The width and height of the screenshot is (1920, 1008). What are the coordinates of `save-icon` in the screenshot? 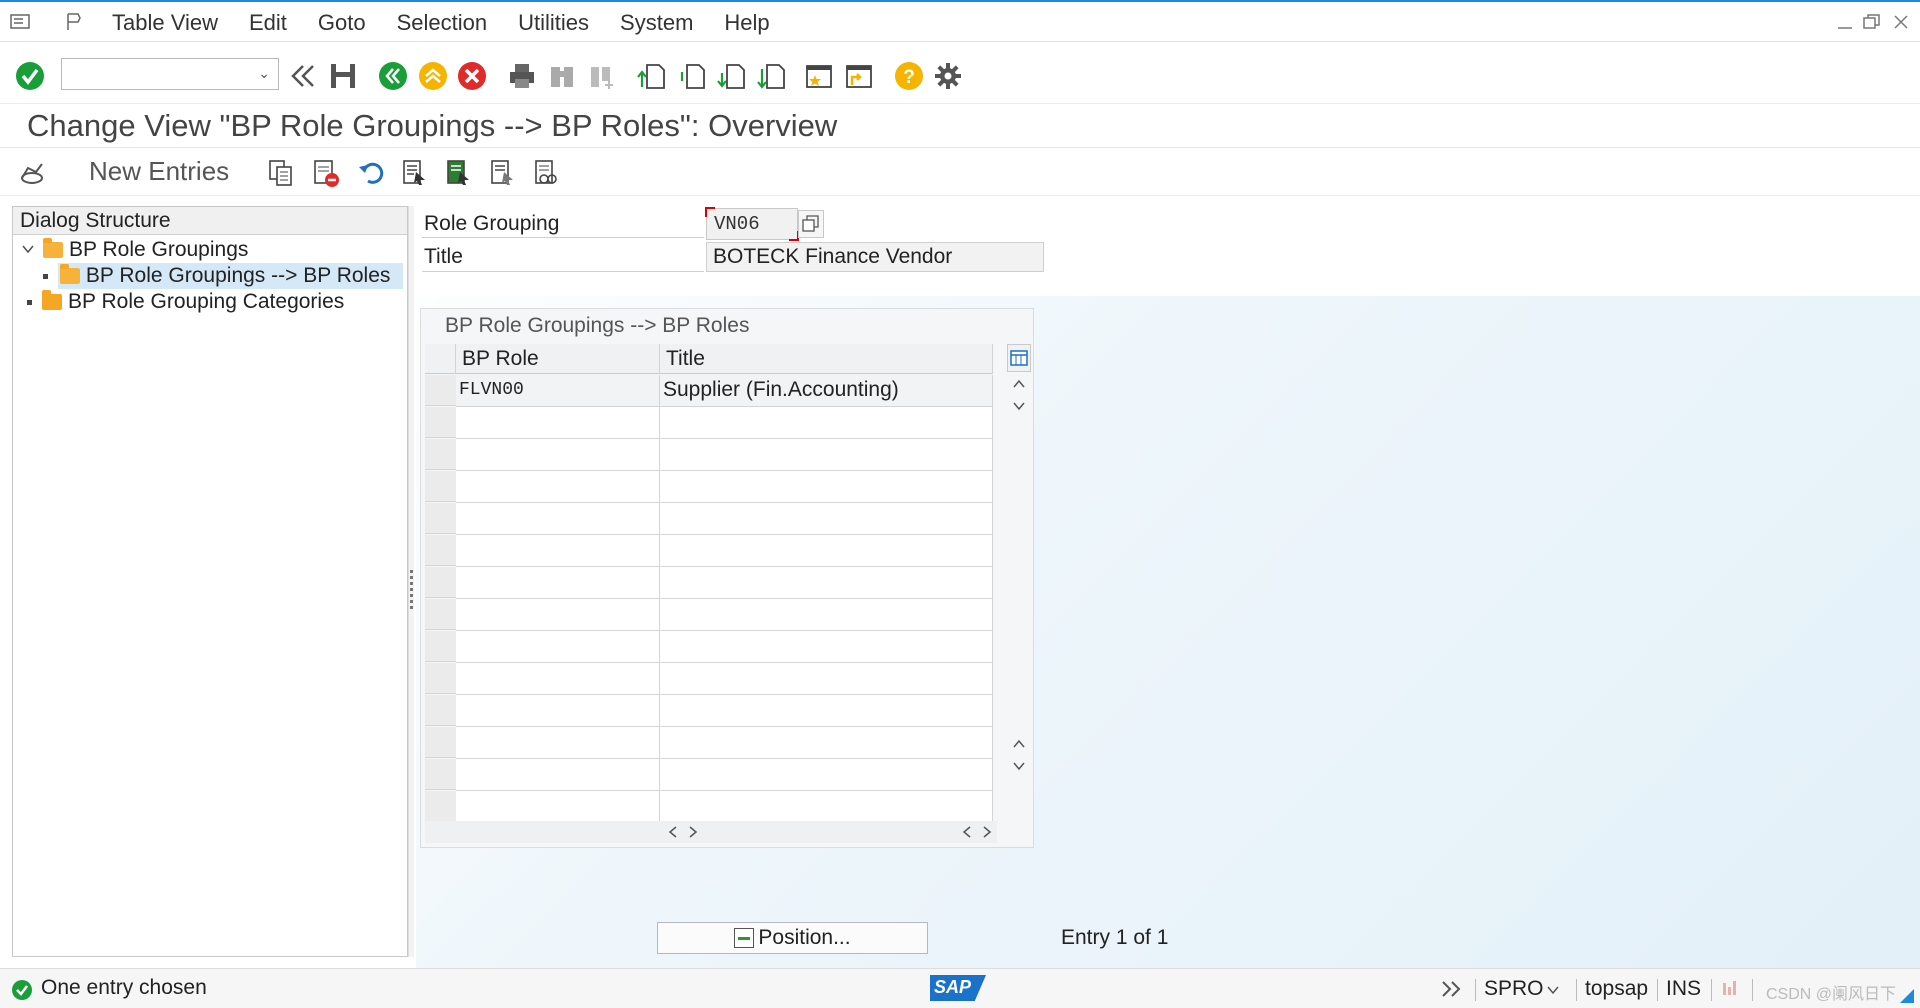 It's located at (343, 76).